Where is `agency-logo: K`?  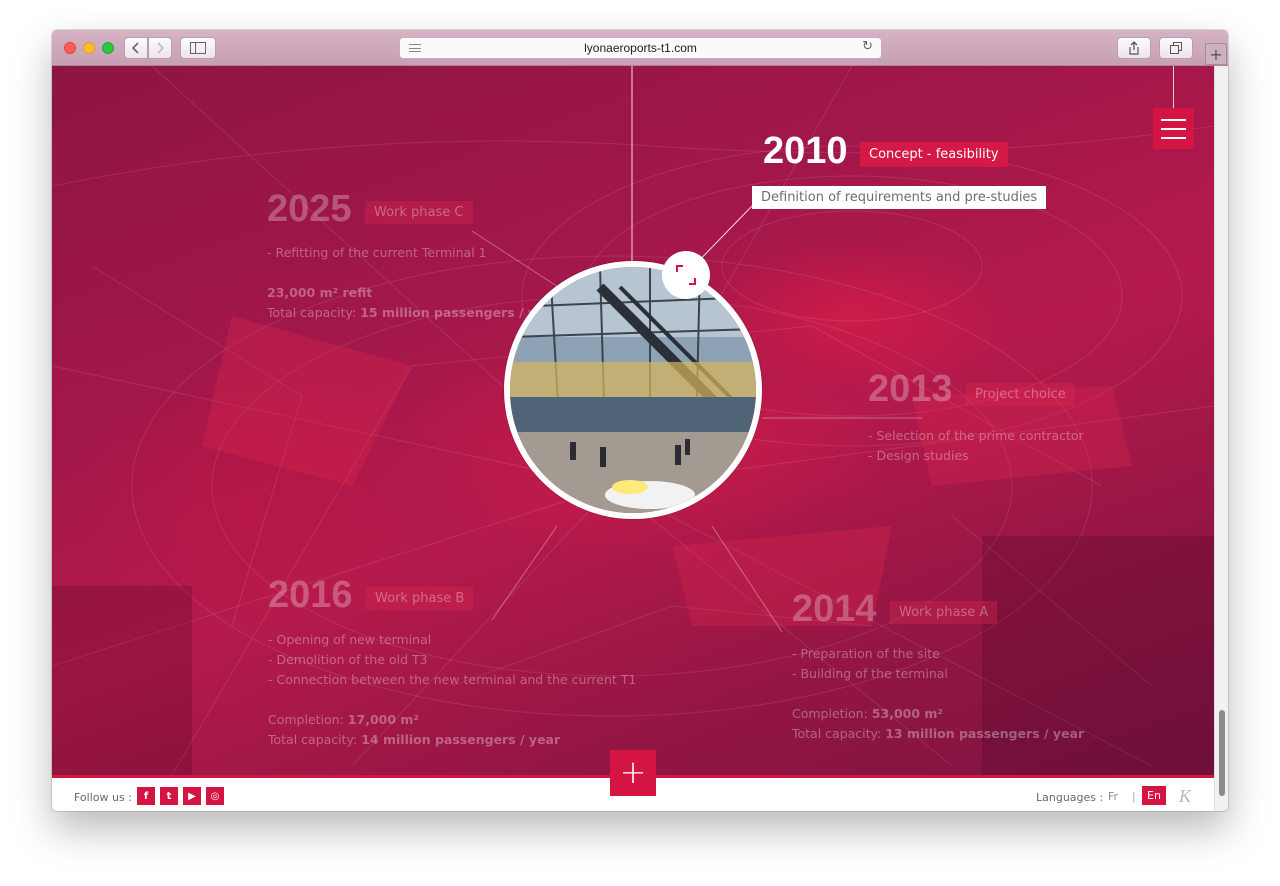
agency-logo: K is located at coordinates (1185, 796).